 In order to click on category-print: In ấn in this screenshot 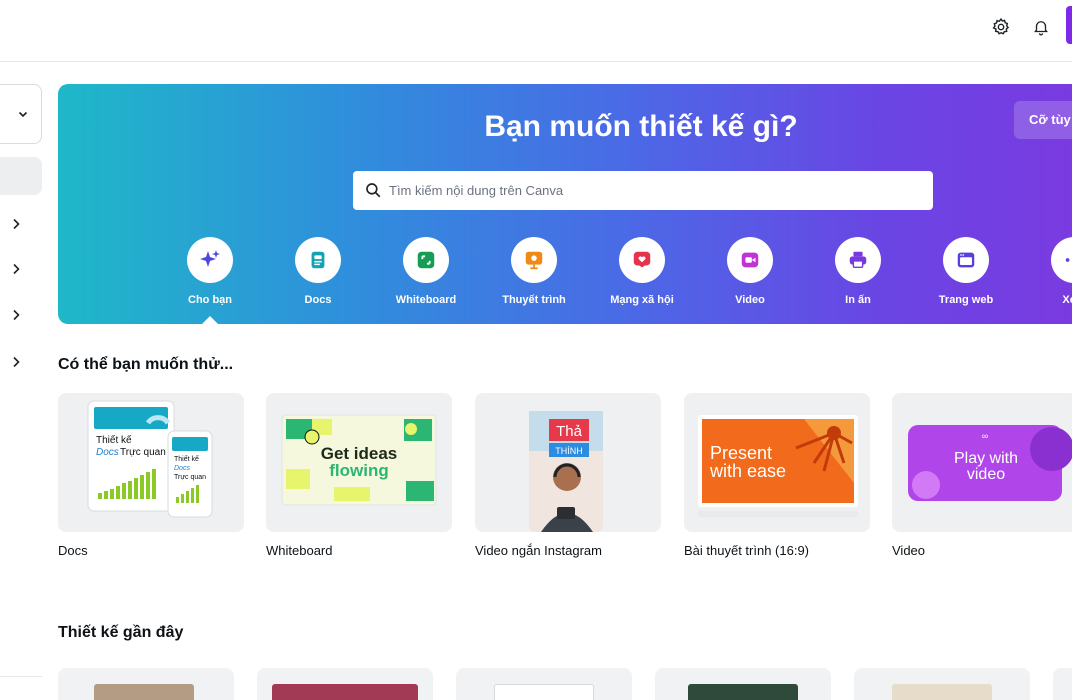, I will do `click(858, 277)`.